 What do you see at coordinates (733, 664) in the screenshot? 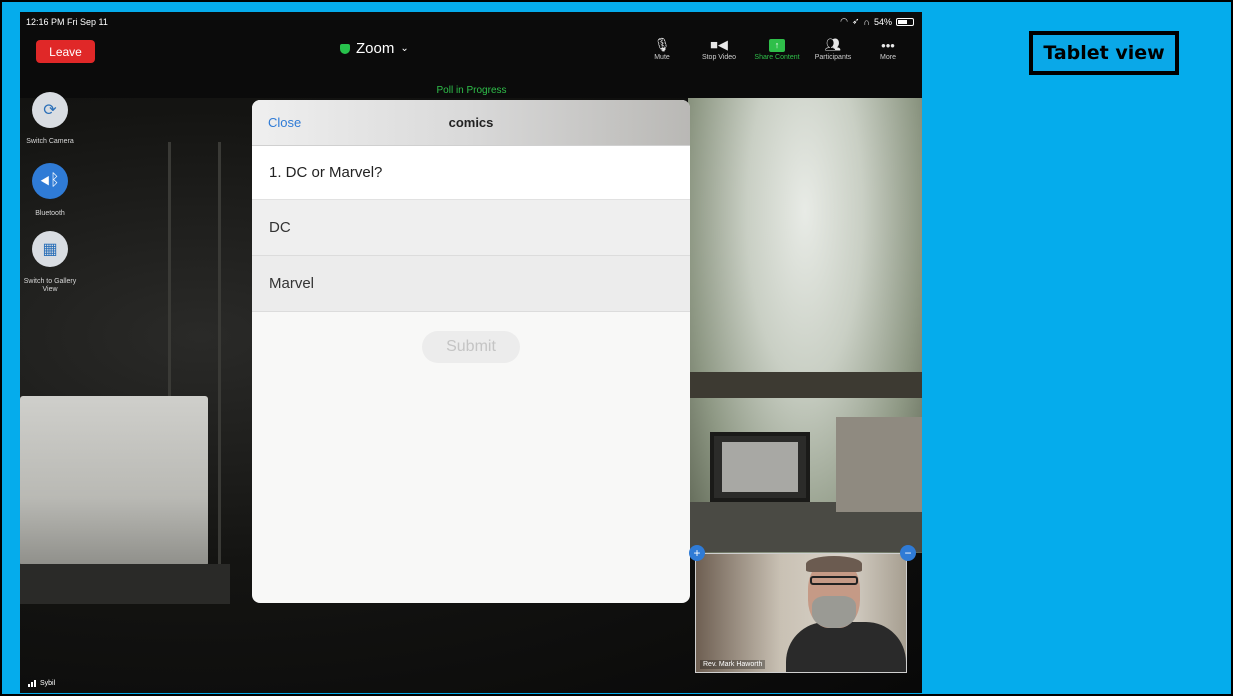
I see `participant-name: Rev. Mark Haworth` at bounding box center [733, 664].